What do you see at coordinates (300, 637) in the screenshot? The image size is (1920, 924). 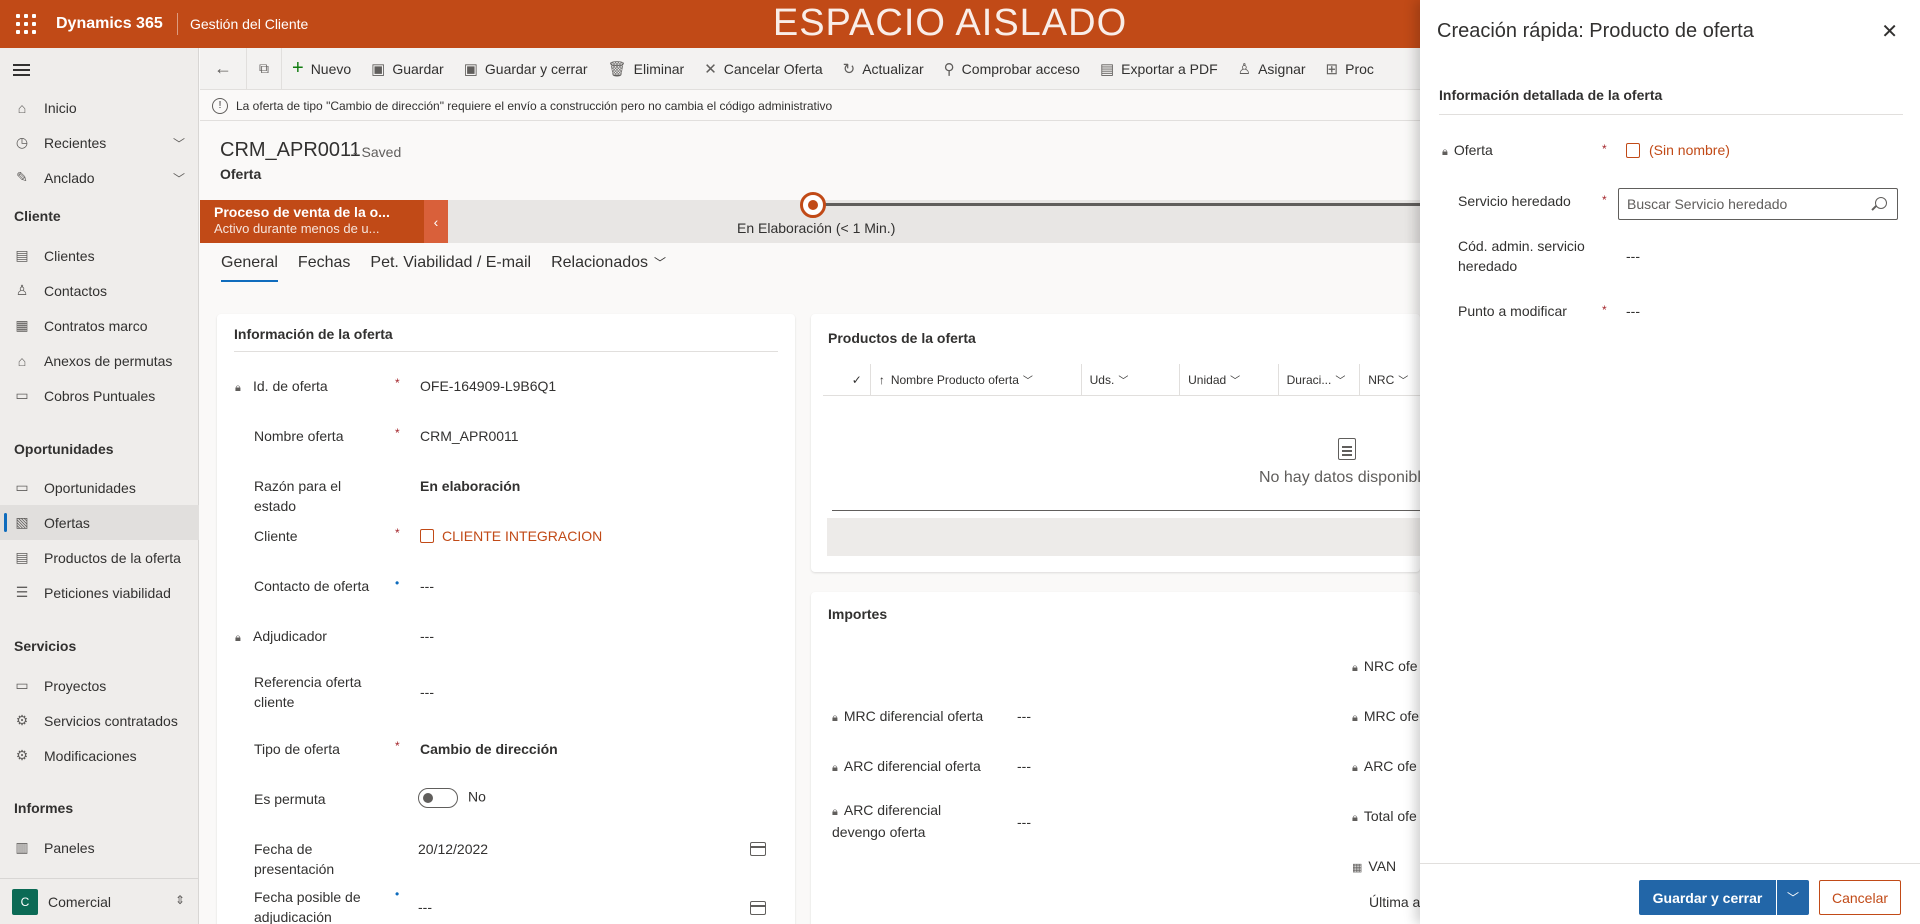 I see `field-label: 🔒︎ Adjudicador` at bounding box center [300, 637].